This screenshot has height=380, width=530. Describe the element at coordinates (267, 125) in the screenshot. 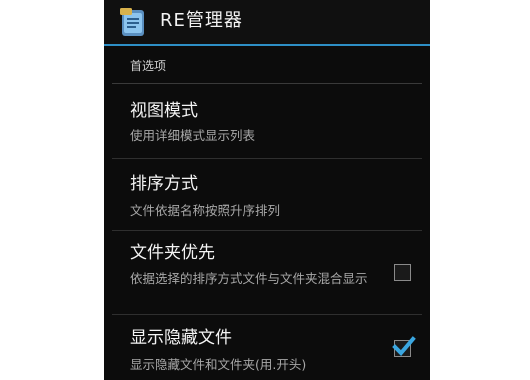

I see `pref-view-mode: 视图模式 使用详细模式显示列表` at that location.